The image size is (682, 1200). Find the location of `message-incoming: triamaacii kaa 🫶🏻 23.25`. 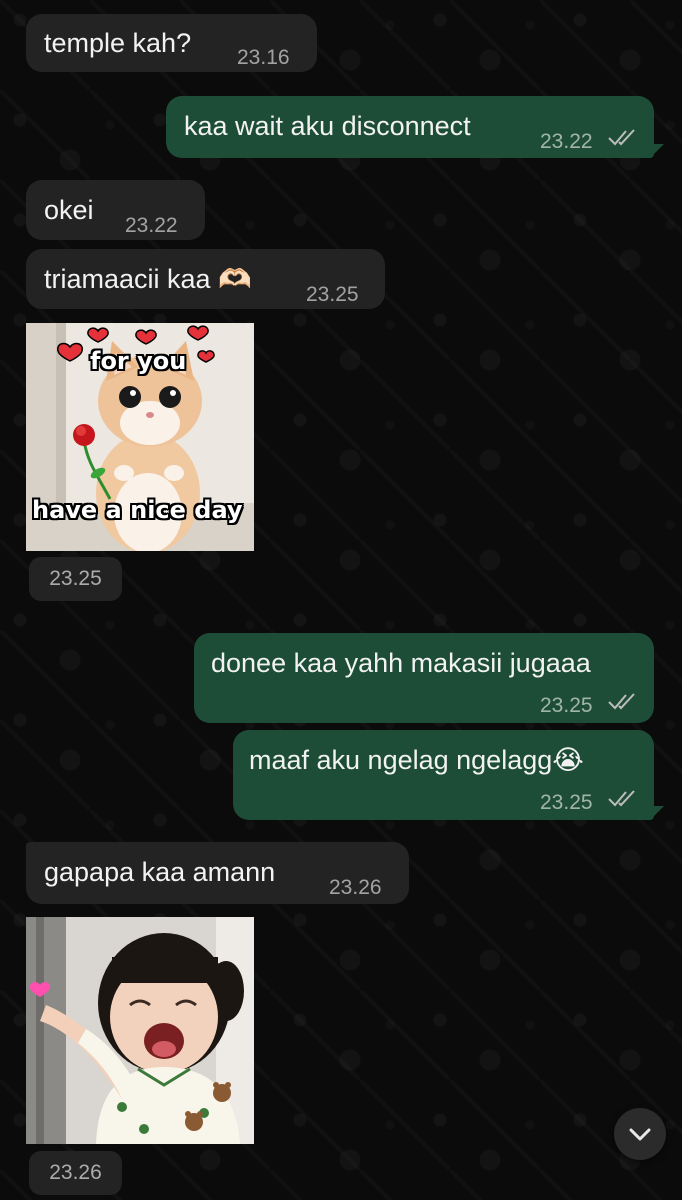

message-incoming: triamaacii kaa 🫶🏻 23.25 is located at coordinates (205, 279).